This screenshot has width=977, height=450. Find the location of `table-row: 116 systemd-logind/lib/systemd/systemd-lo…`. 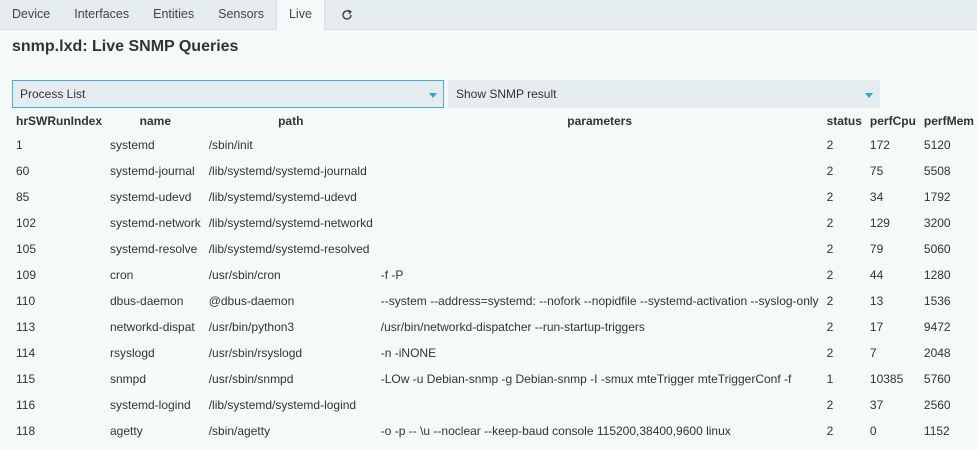

table-row: 116 systemd-logind/lib/systemd/systemd-lo… is located at coordinates (494, 405).